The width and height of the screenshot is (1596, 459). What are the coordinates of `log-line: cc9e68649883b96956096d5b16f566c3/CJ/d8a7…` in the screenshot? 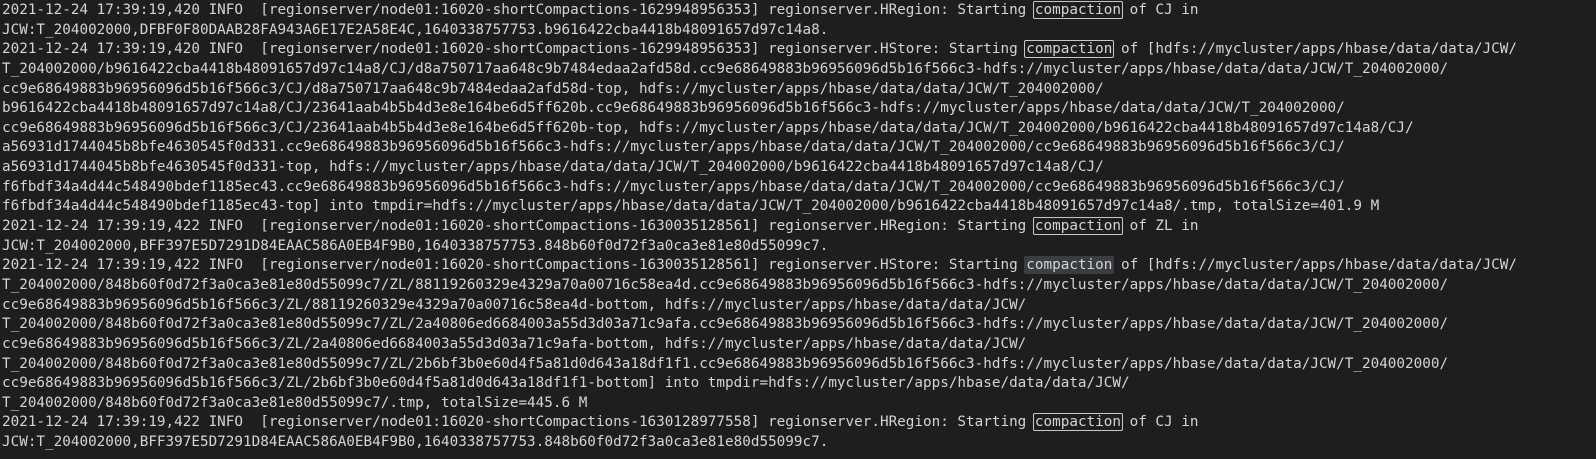 It's located at (553, 88).